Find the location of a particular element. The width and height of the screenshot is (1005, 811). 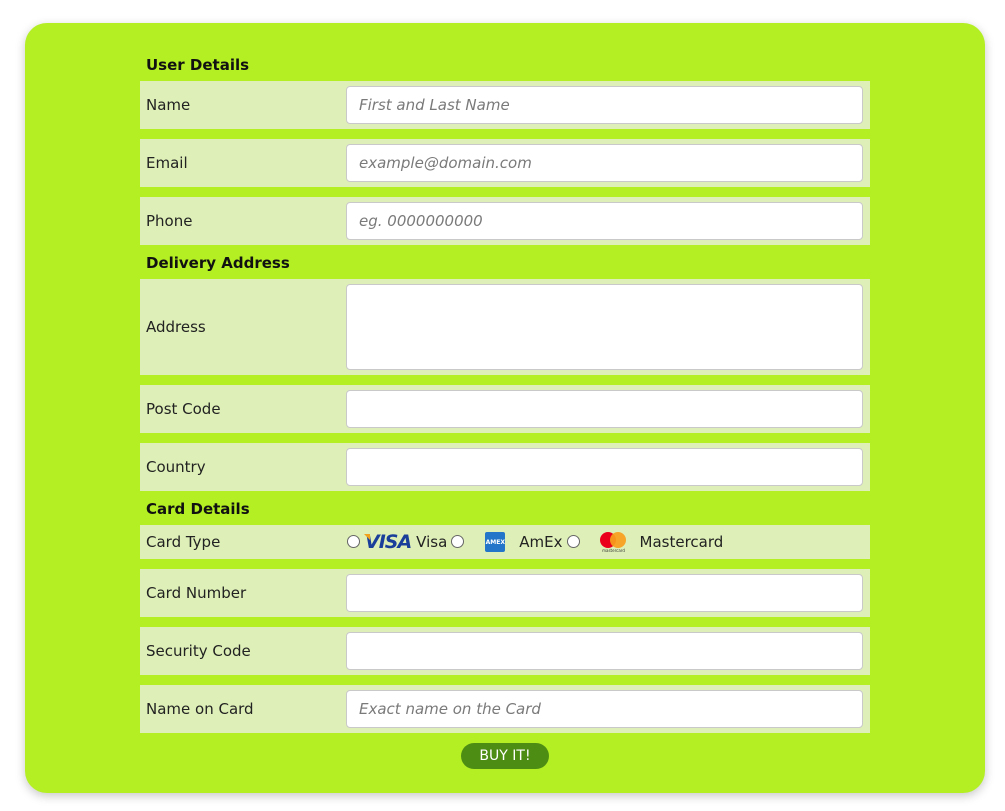

row-address: Address is located at coordinates (505, 327).